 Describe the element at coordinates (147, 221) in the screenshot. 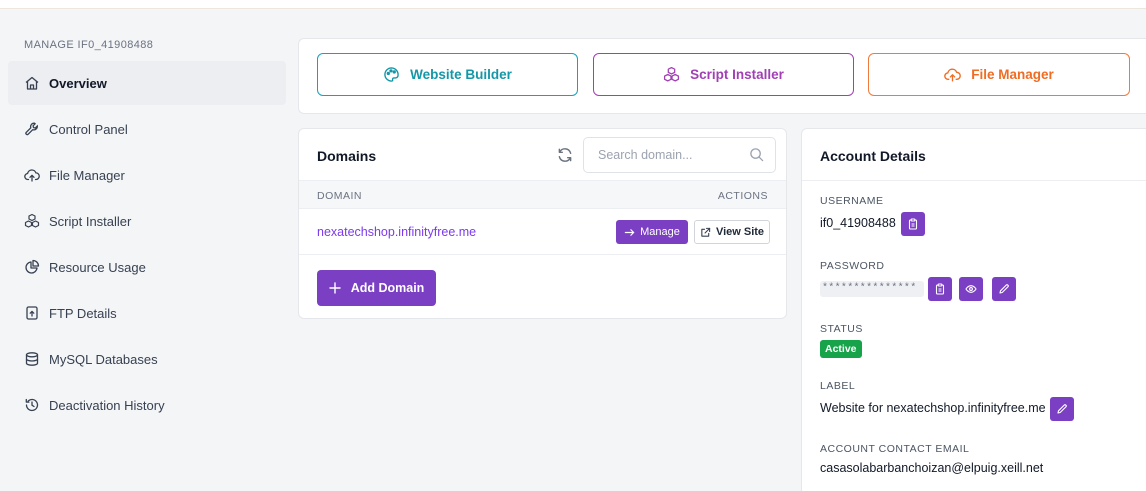

I see `sidebar-item-script-installer: Script Installer` at that location.